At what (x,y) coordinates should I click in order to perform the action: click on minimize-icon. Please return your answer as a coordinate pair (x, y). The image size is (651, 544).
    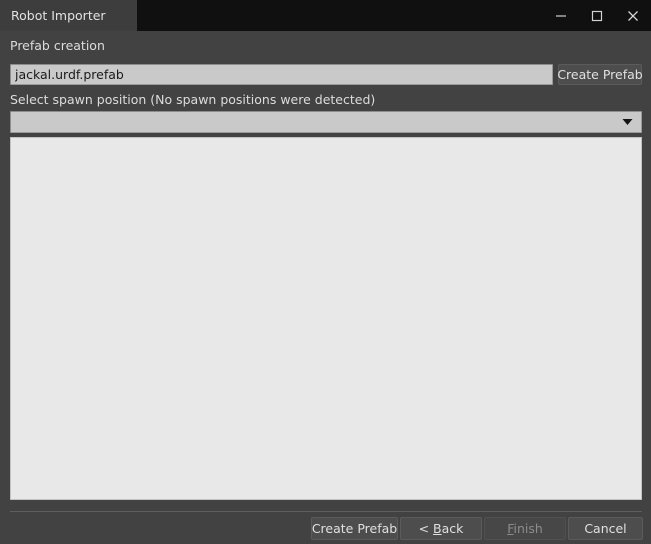
    Looking at the image, I should click on (561, 16).